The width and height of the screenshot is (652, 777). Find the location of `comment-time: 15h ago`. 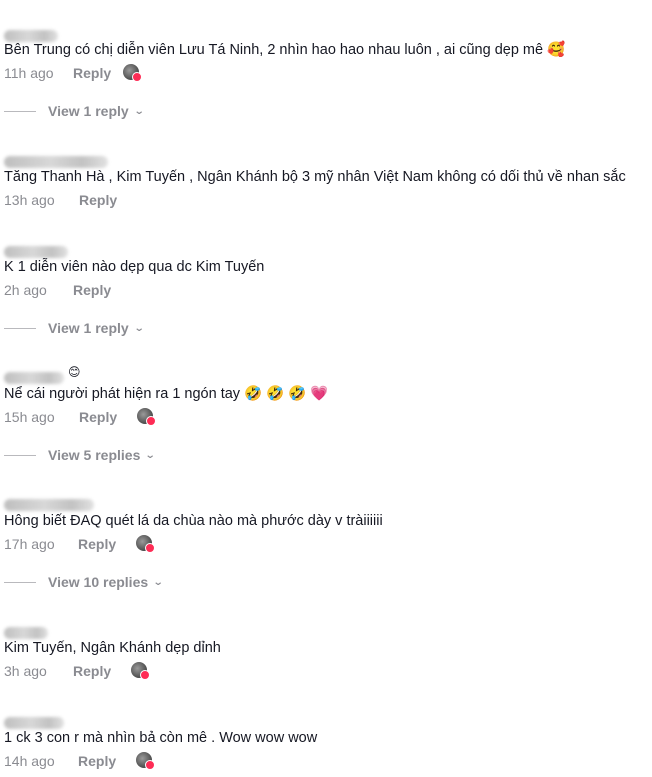

comment-time: 15h ago is located at coordinates (29, 417).